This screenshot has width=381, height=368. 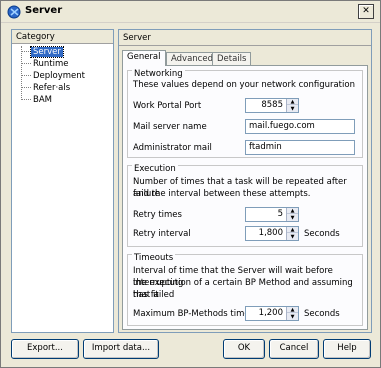 I want to click on close-icon: ✕, so click(x=366, y=11).